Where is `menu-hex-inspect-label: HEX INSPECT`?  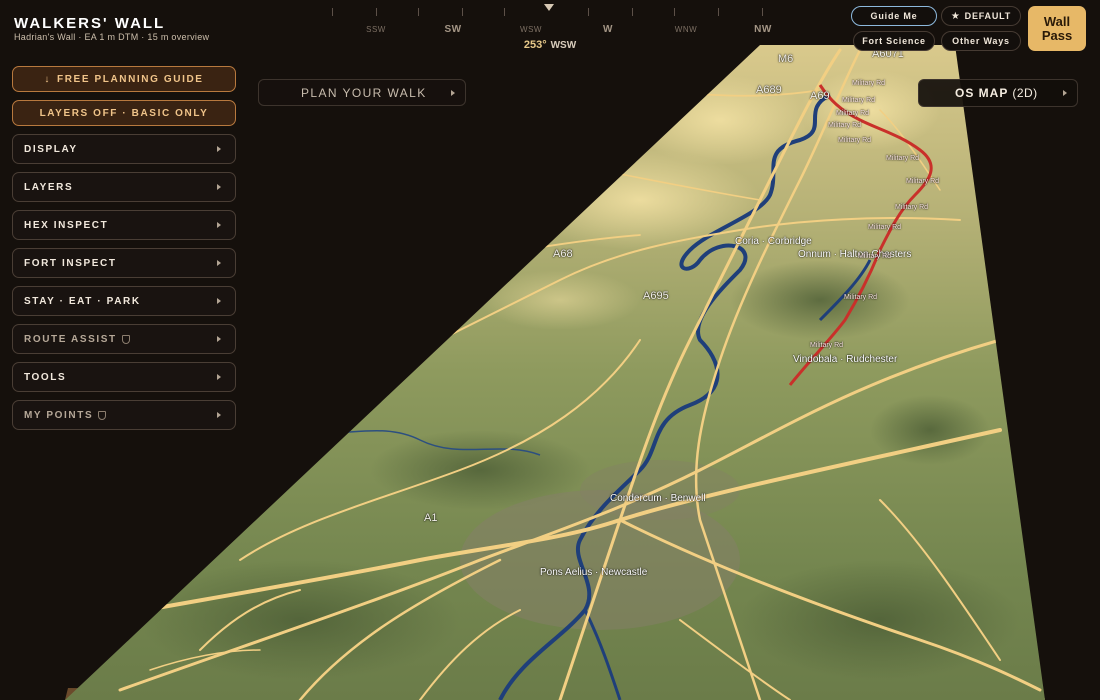
menu-hex-inspect-label: HEX INSPECT is located at coordinates (66, 225).